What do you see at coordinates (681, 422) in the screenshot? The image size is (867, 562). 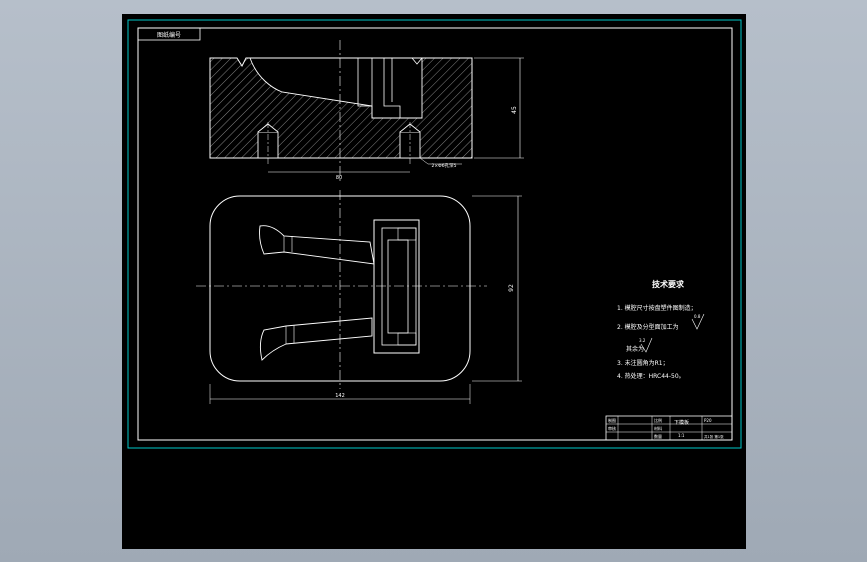 I see `tb-part-name: 下模板` at bounding box center [681, 422].